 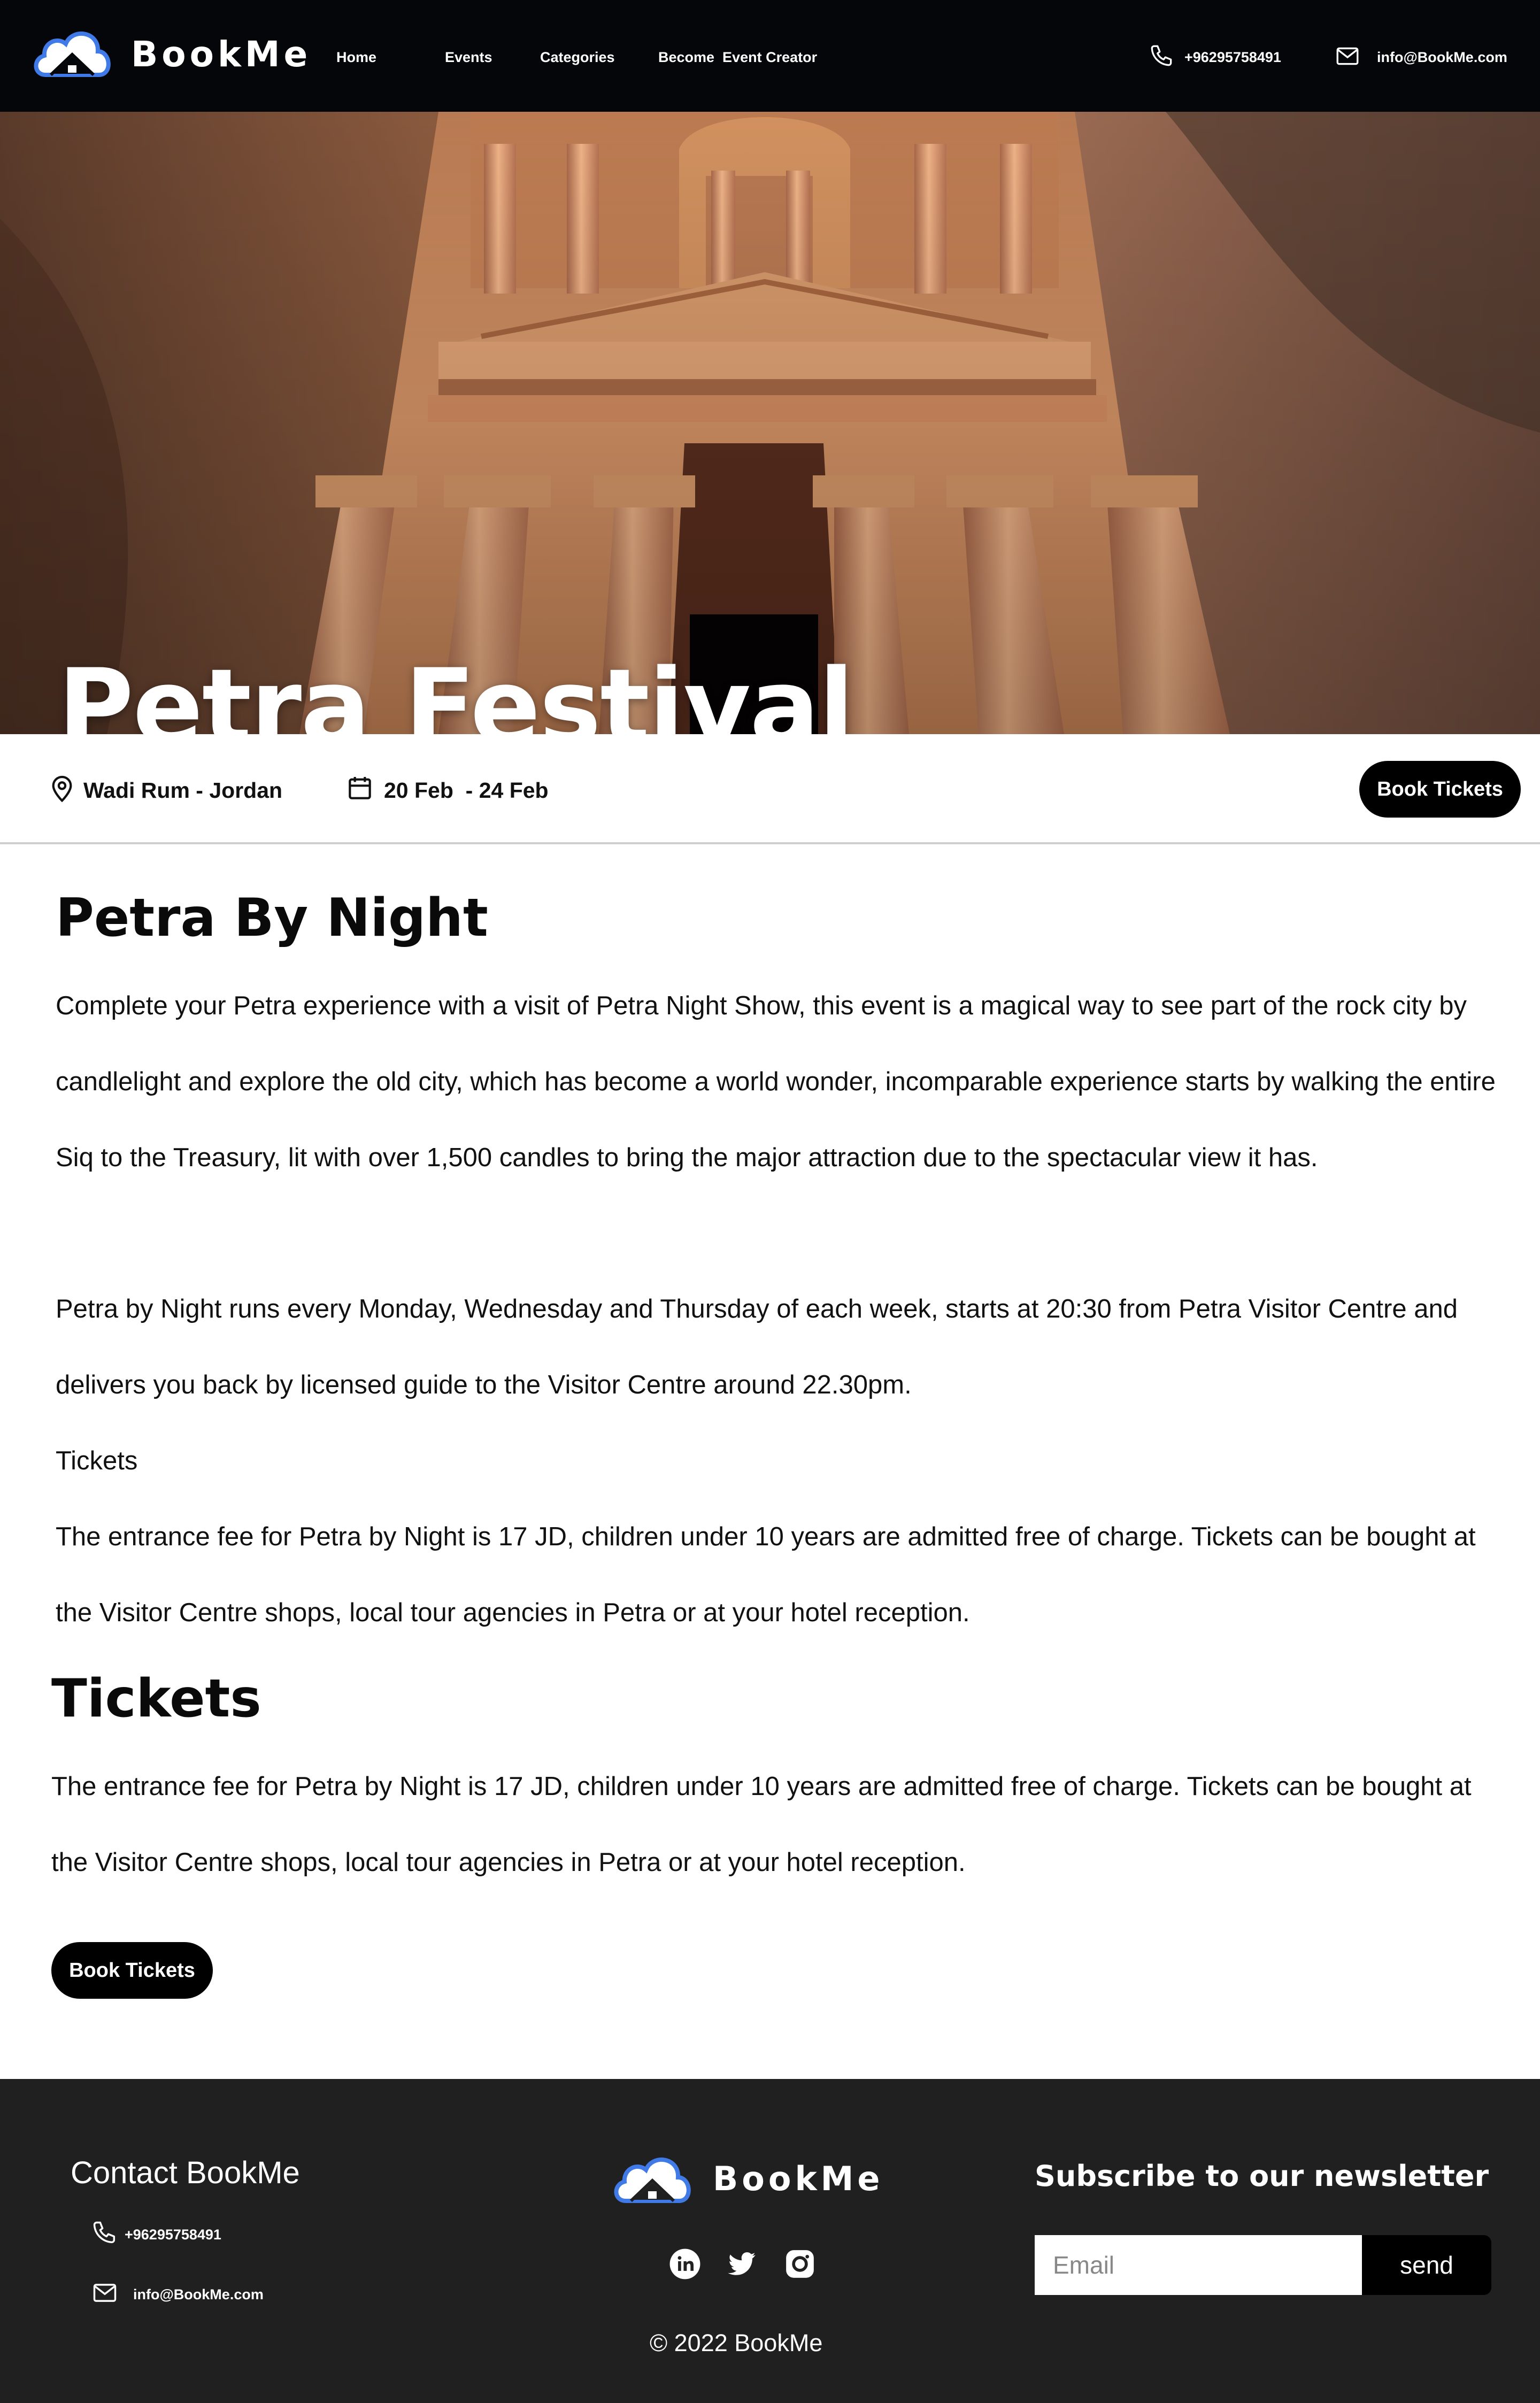 I want to click on footer-email: info@BookMe.com, so click(x=198, y=2294).